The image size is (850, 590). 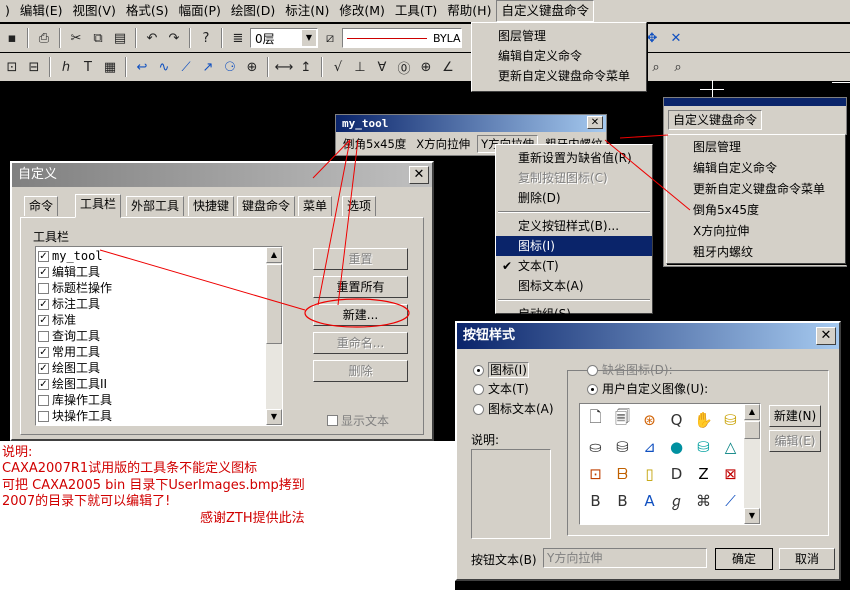 What do you see at coordinates (147, 11) in the screenshot?
I see `menu-item-format: 格式(S)` at bounding box center [147, 11].